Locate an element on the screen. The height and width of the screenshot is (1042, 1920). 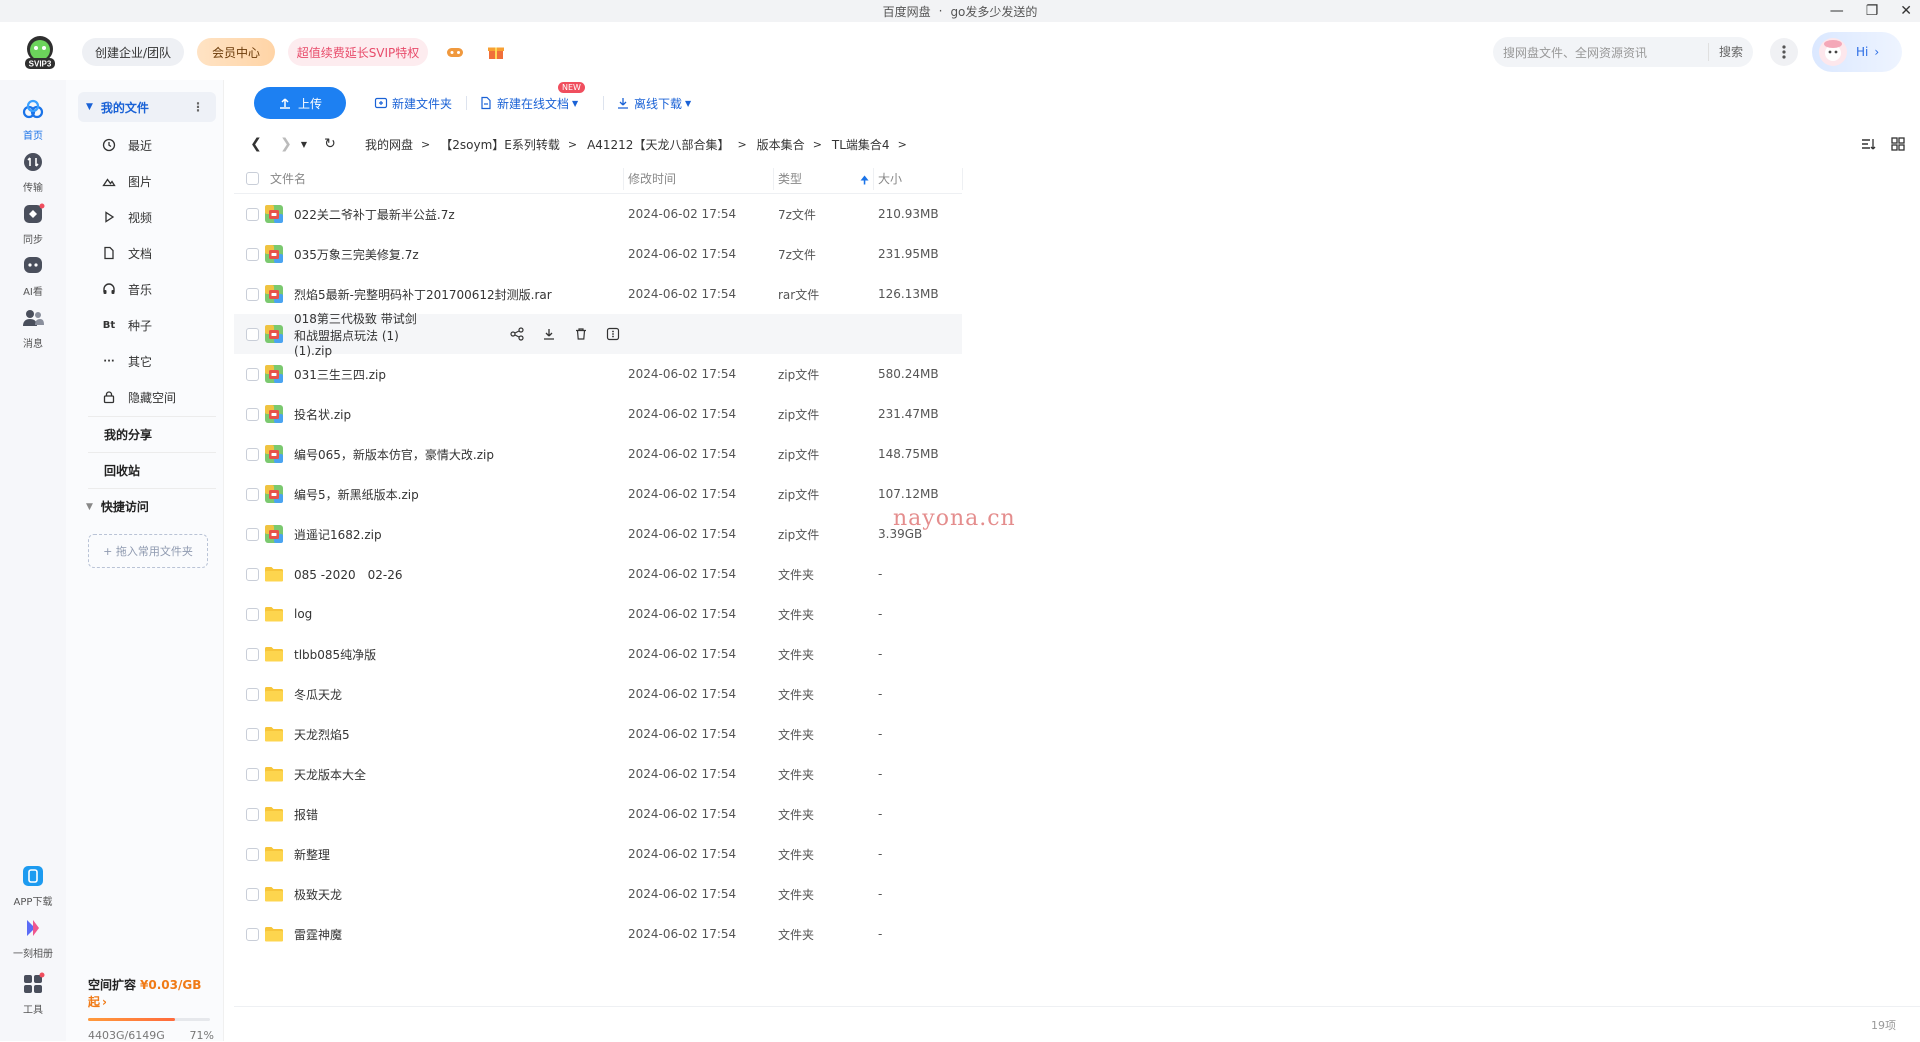
vip-center-button: 会员中心 is located at coordinates (236, 52).